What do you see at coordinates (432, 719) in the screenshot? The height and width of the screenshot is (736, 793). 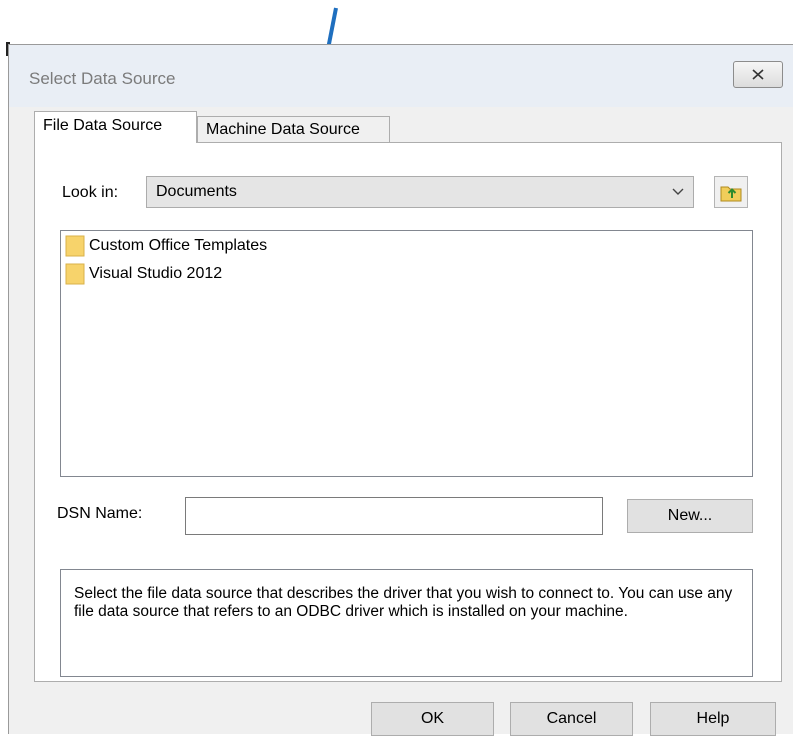 I see `ok-button: OK` at bounding box center [432, 719].